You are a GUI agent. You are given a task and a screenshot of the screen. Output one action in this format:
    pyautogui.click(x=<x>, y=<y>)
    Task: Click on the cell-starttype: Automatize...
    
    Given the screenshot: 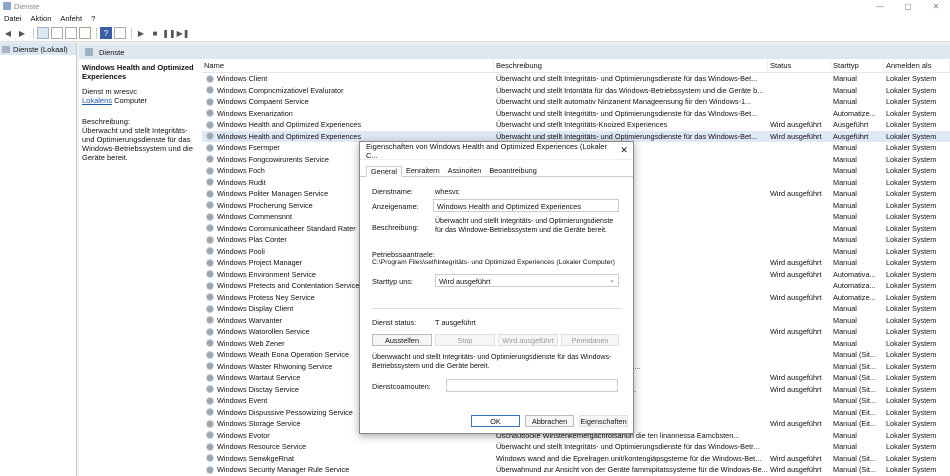 What is the action you would take?
    pyautogui.click(x=854, y=297)
    